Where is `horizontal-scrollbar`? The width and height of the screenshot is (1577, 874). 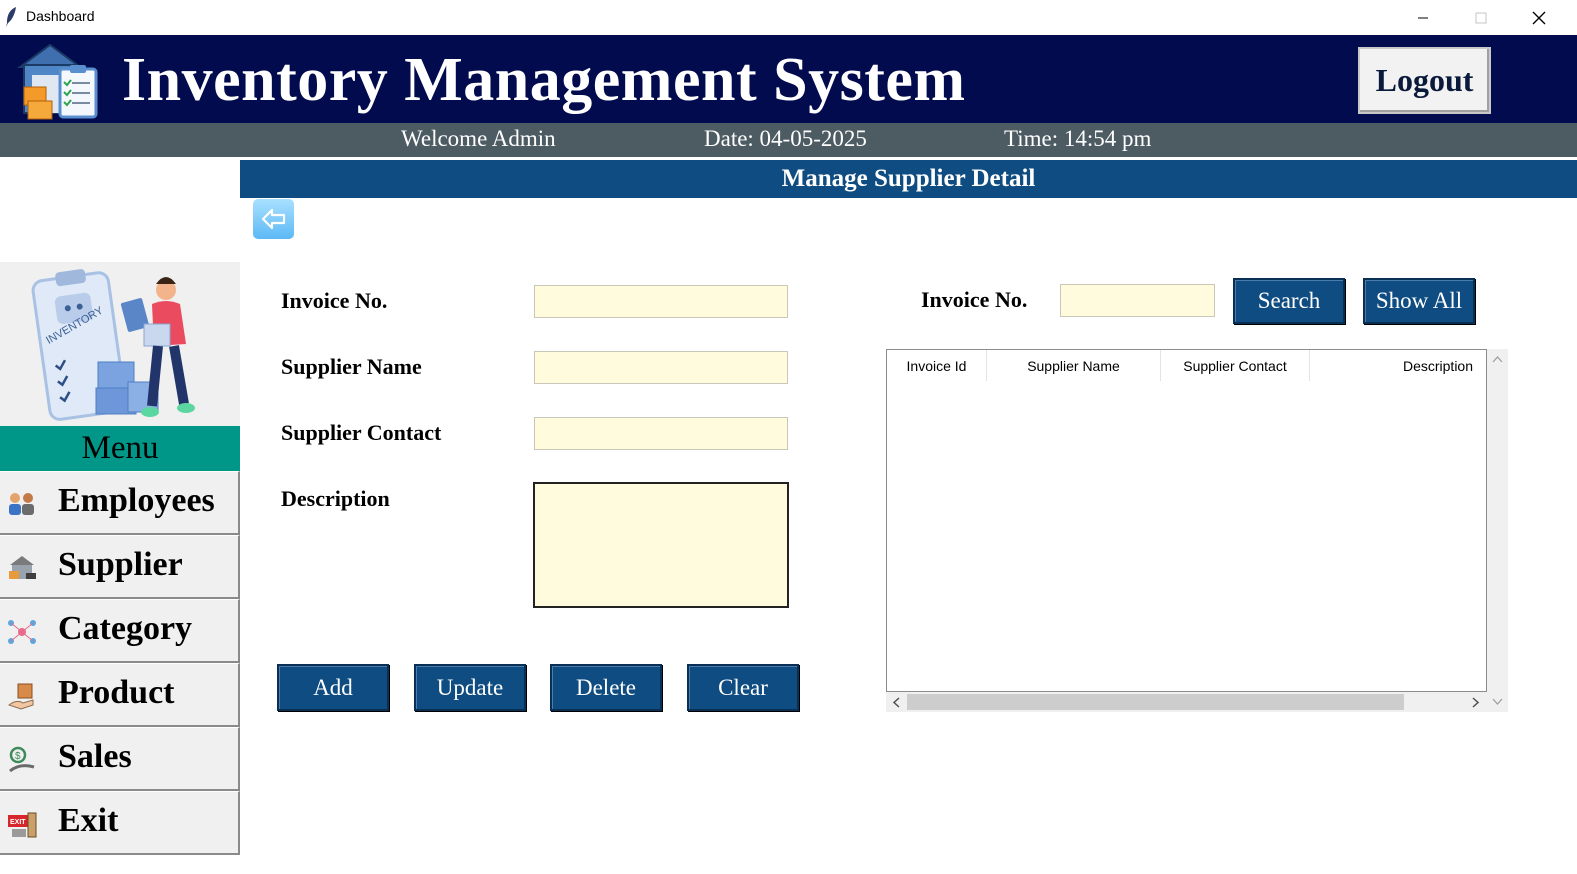
horizontal-scrollbar is located at coordinates (1186, 702).